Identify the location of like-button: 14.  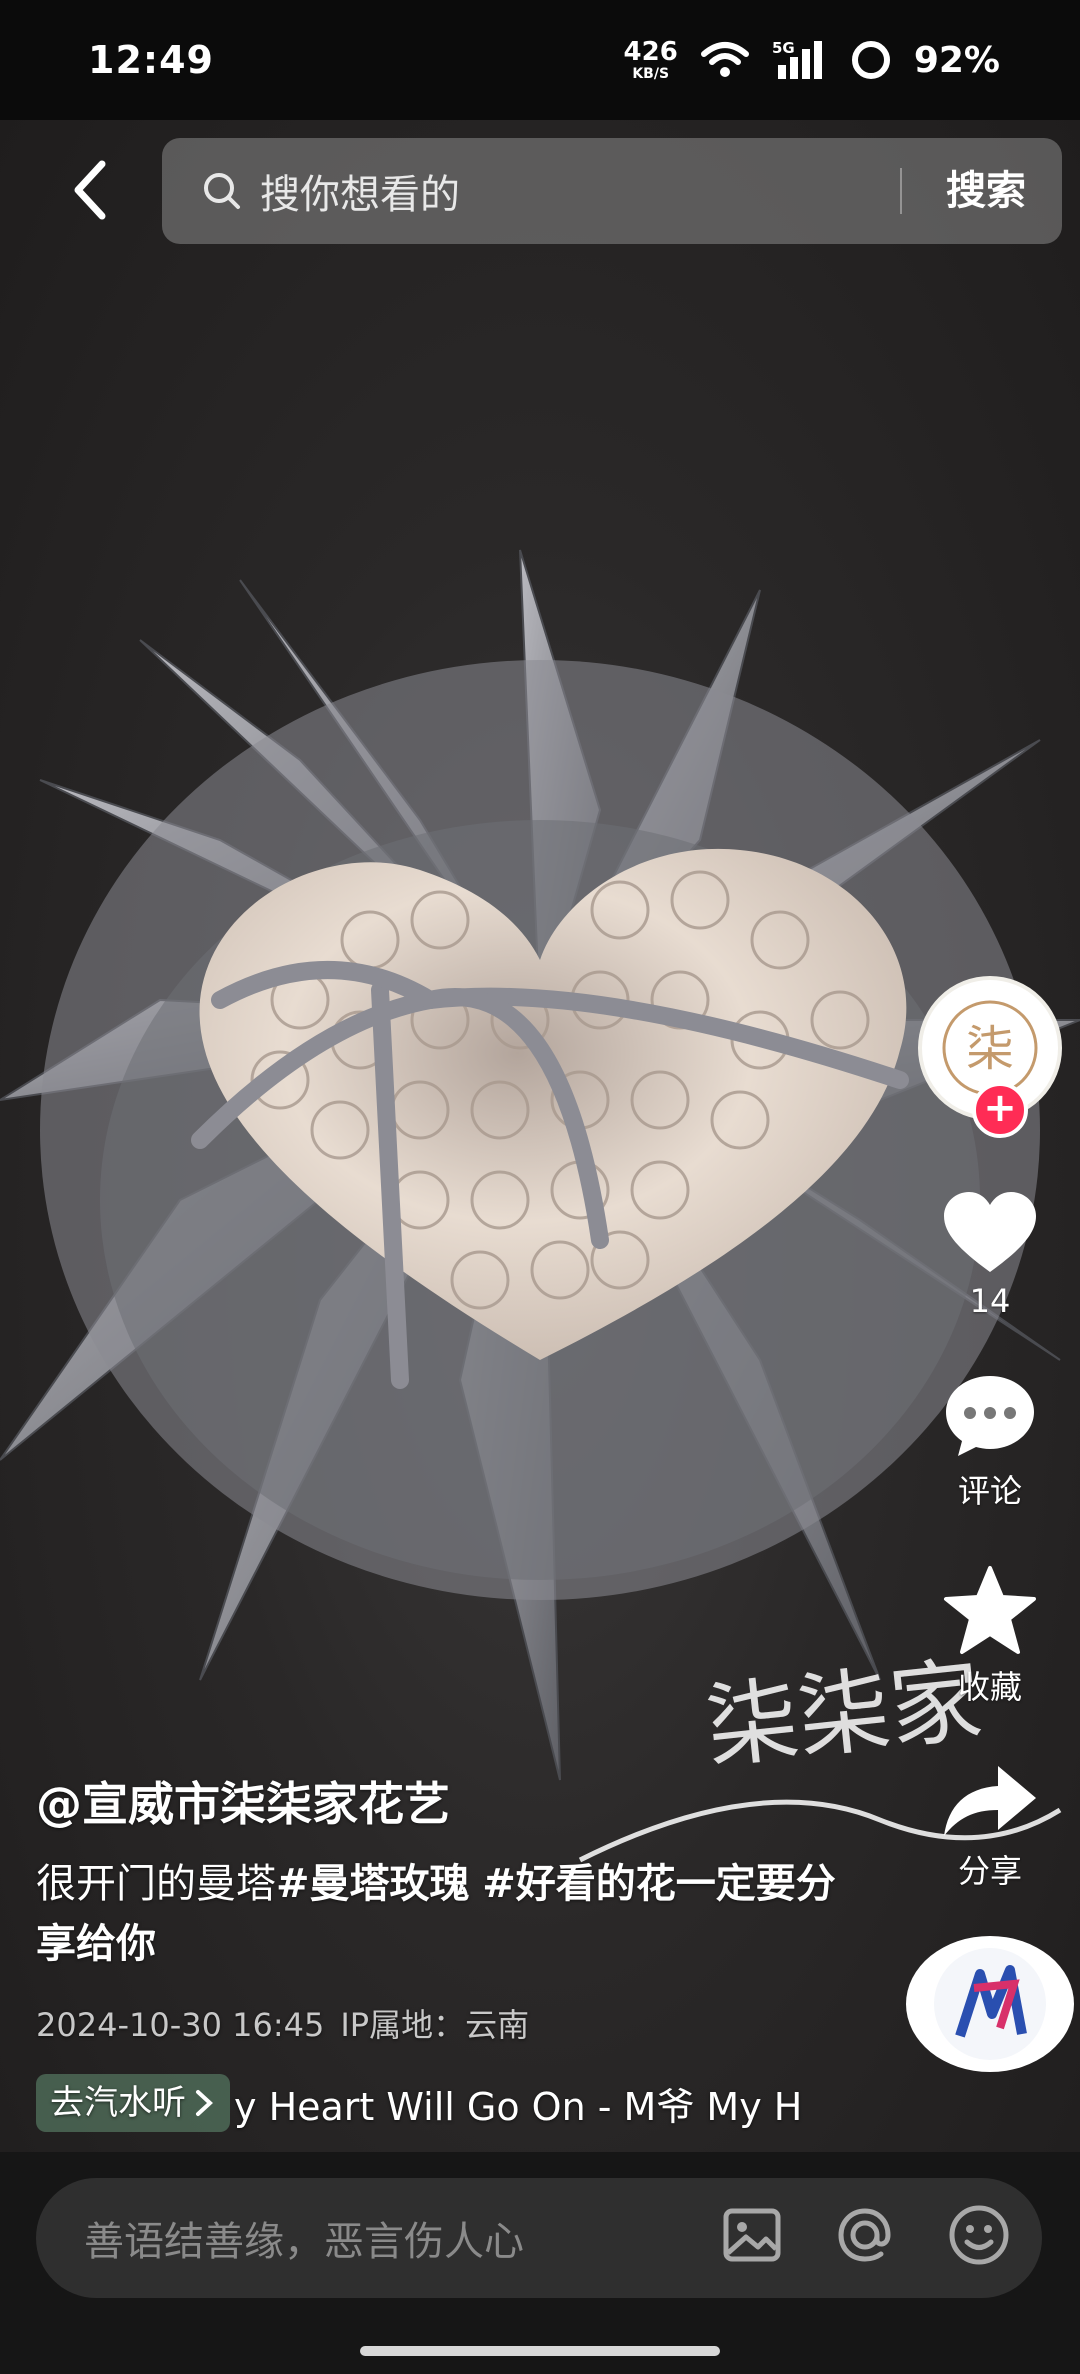
(990, 1255).